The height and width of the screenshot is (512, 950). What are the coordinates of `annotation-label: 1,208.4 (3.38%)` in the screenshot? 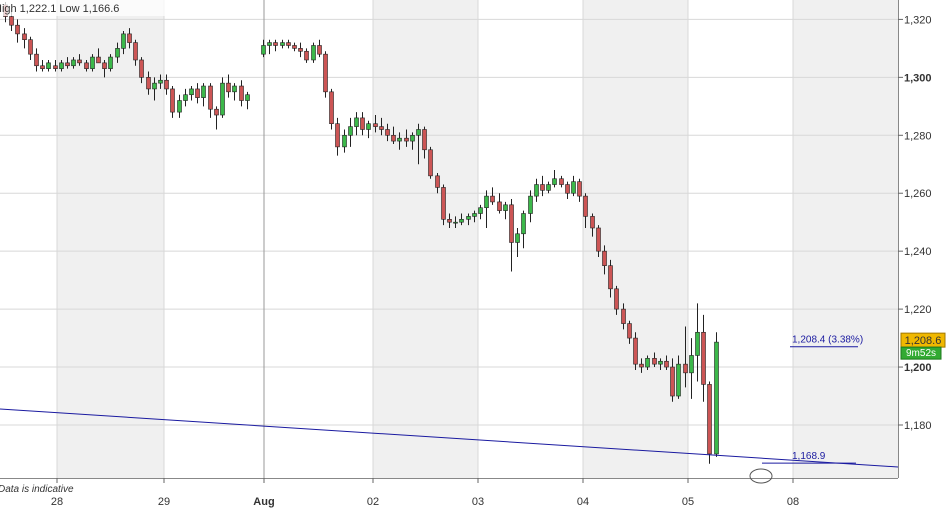 It's located at (827, 340).